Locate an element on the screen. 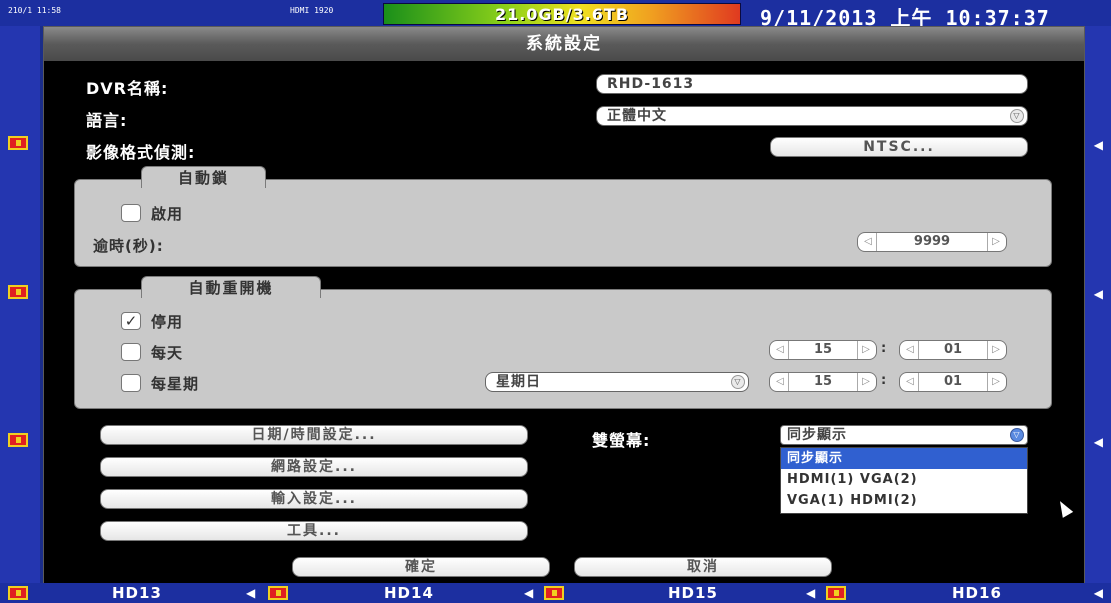 Image resolution: width=1111 pixels, height=603 pixels. language-value: 正體中文 is located at coordinates (637, 116).